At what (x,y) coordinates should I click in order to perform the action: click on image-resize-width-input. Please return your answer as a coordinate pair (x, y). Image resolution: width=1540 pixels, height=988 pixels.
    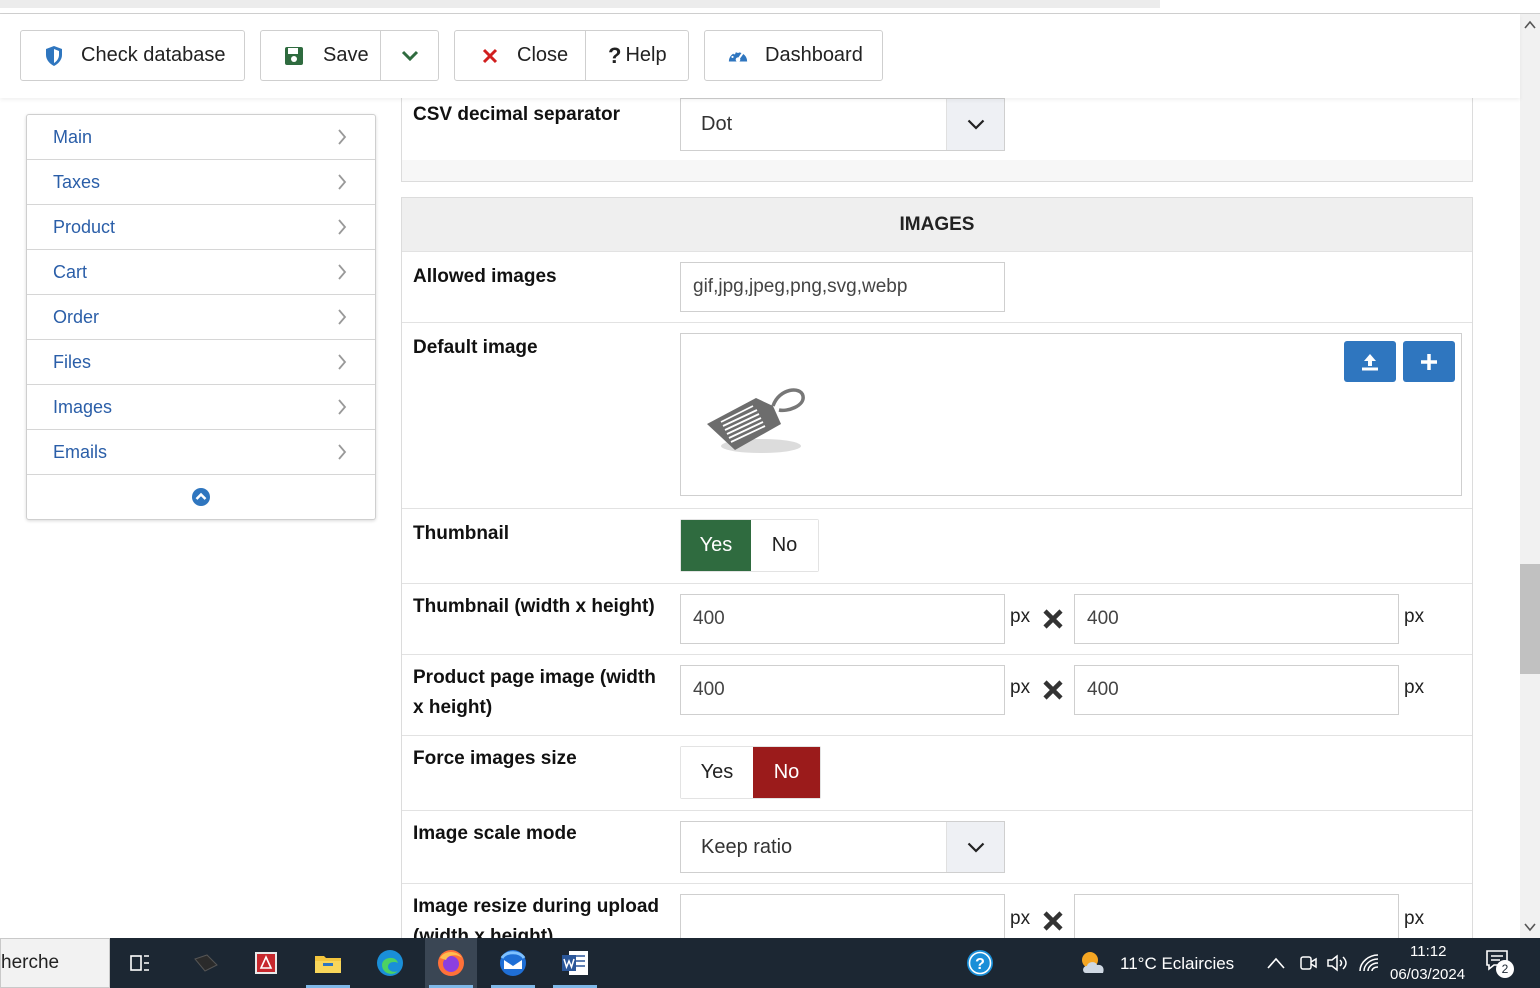
    Looking at the image, I should click on (842, 916).